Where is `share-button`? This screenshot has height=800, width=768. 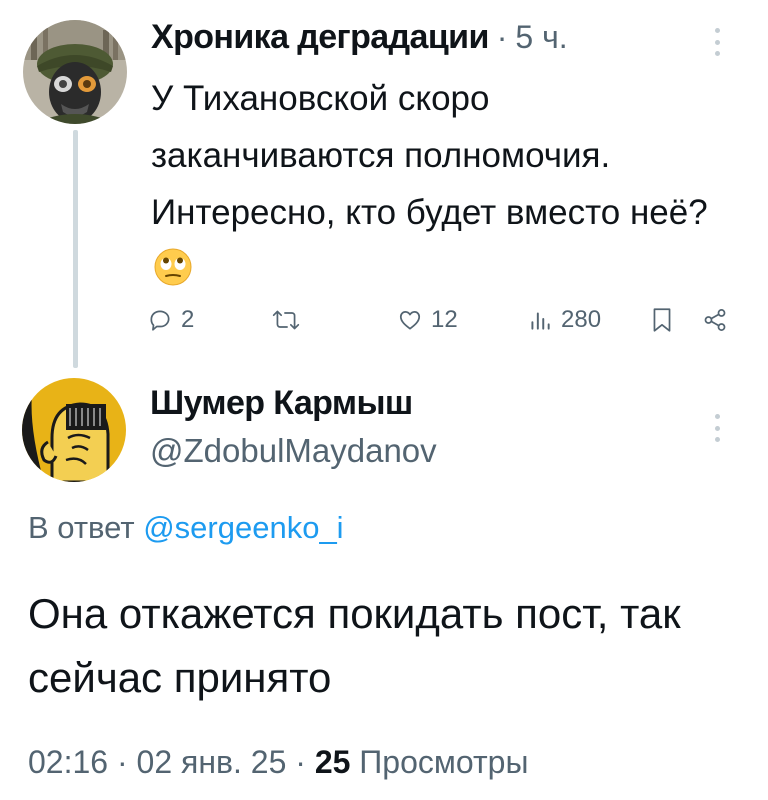 share-button is located at coordinates (715, 320).